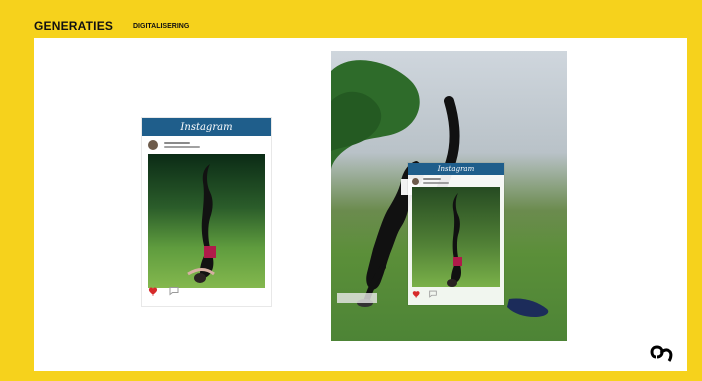  What do you see at coordinates (456, 181) in the screenshot?
I see `overlay-user-row` at bounding box center [456, 181].